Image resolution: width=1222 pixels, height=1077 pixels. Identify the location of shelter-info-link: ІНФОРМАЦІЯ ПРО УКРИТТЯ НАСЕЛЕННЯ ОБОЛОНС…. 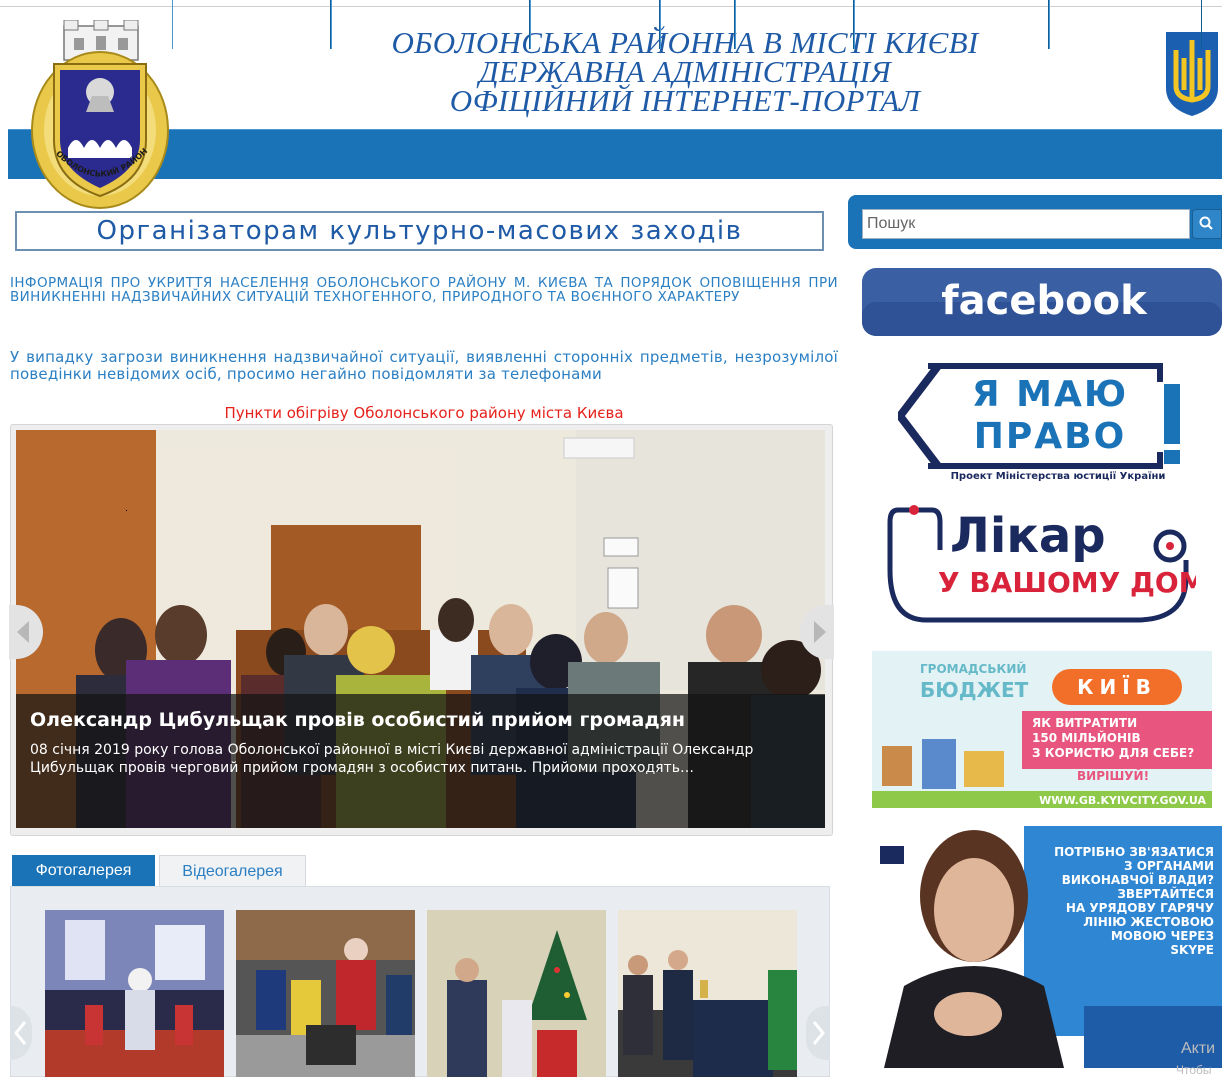
(424, 290).